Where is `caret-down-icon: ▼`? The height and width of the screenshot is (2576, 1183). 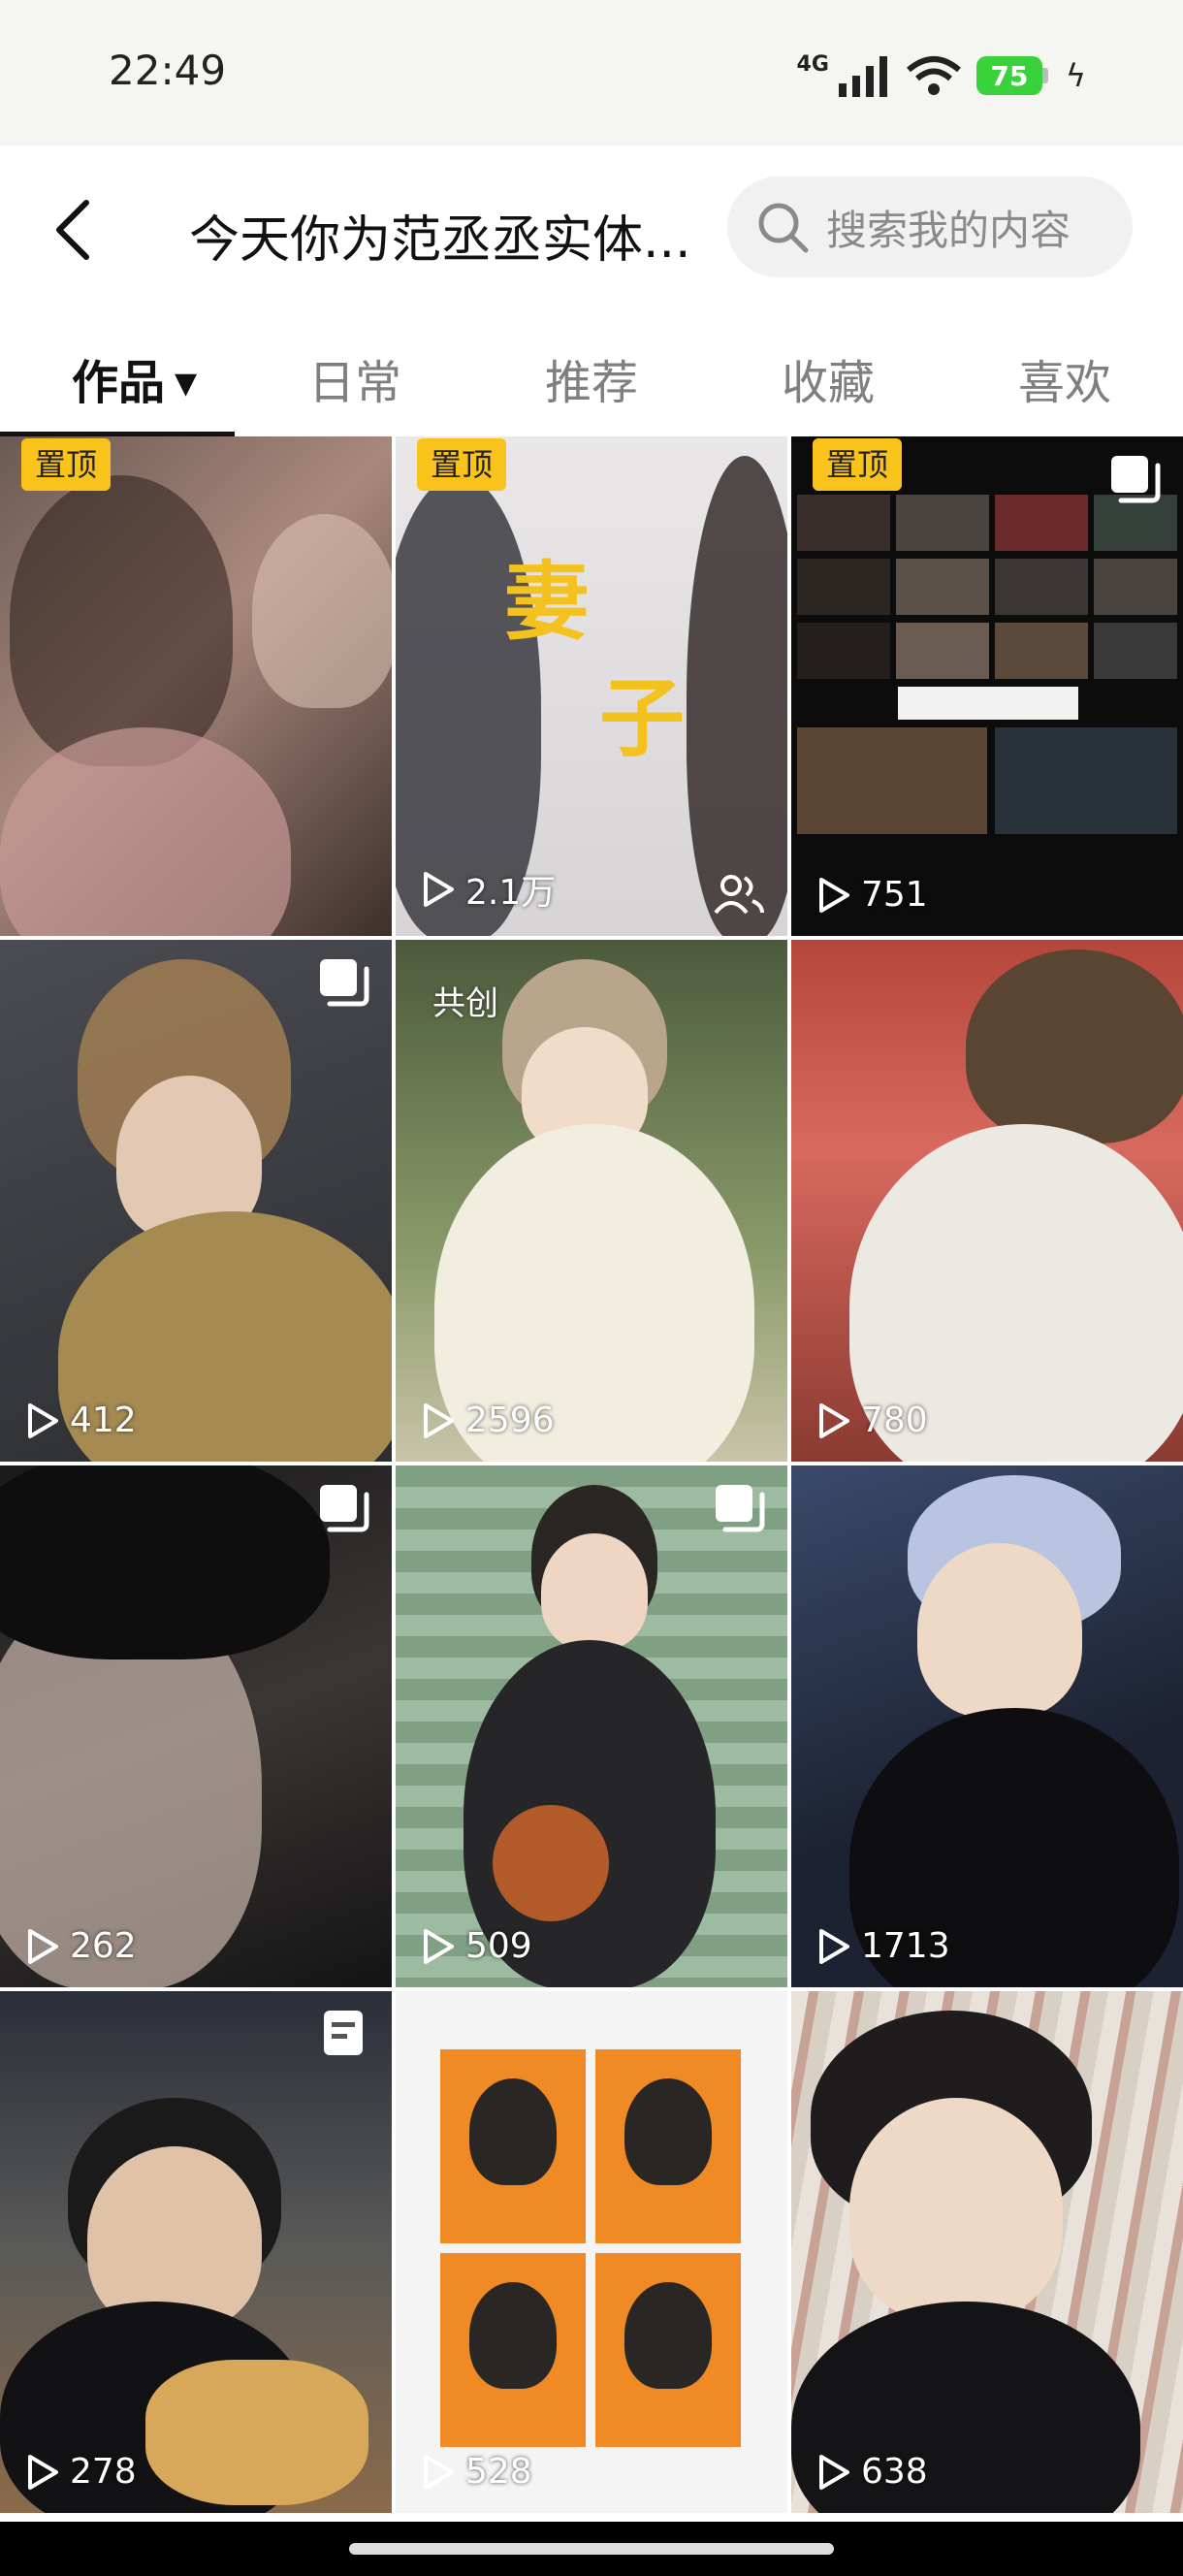
caret-down-icon: ▼ is located at coordinates (186, 384).